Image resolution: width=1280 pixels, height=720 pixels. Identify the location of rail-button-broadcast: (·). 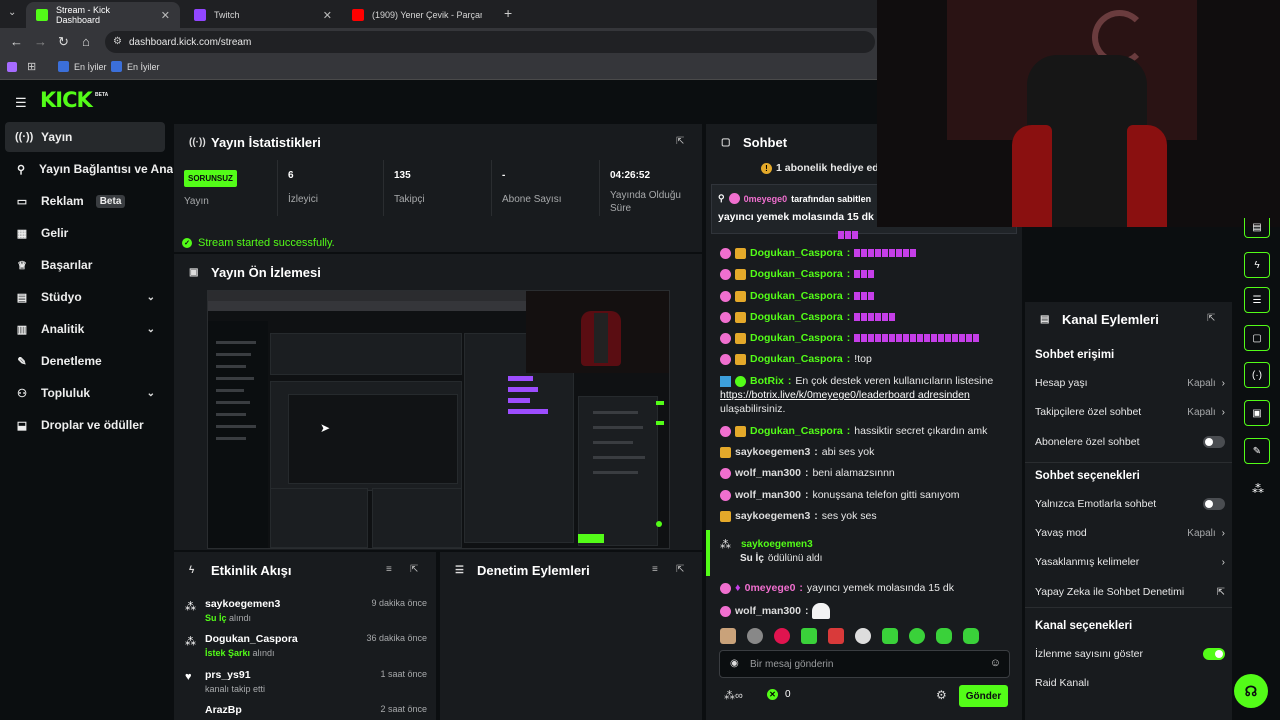
(1257, 375).